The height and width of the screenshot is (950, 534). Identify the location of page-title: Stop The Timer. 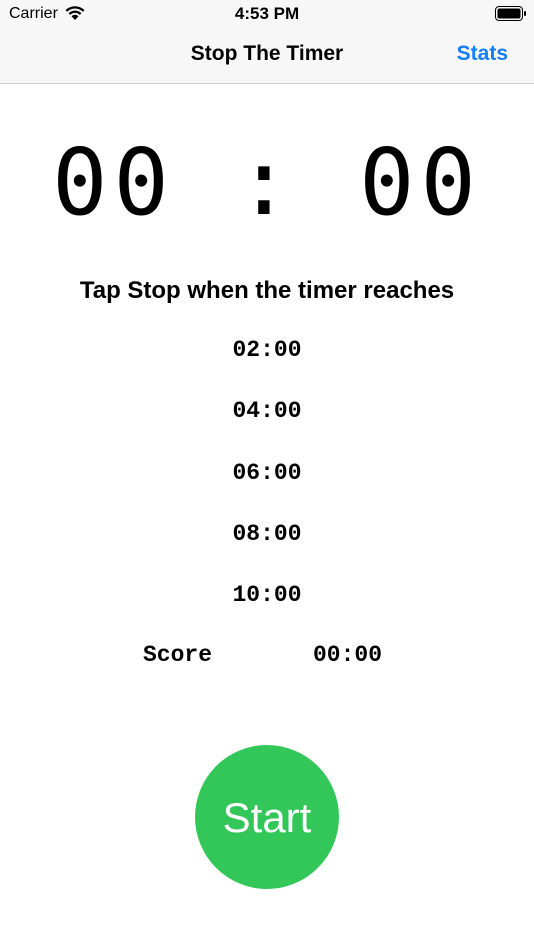
(267, 53).